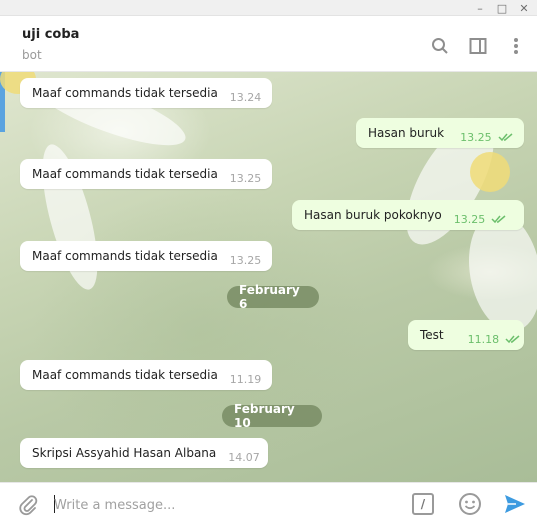  Describe the element at coordinates (470, 504) in the screenshot. I see `emoji-icon` at that location.